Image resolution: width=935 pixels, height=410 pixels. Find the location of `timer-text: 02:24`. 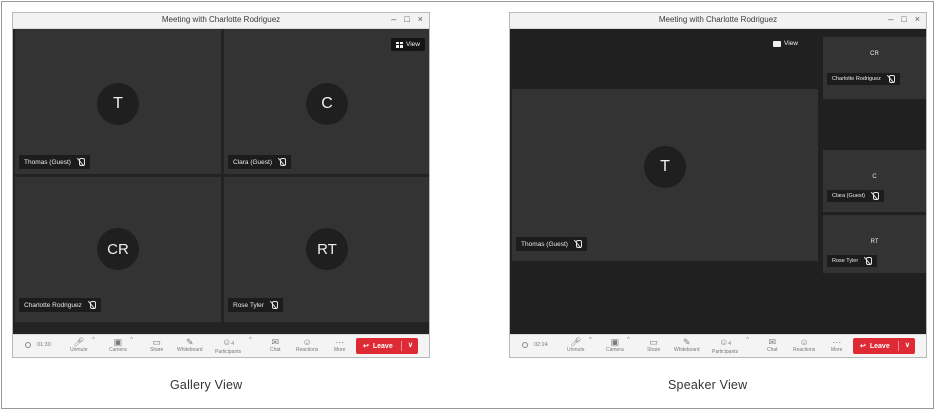

timer-text: 02:24 is located at coordinates (541, 345).